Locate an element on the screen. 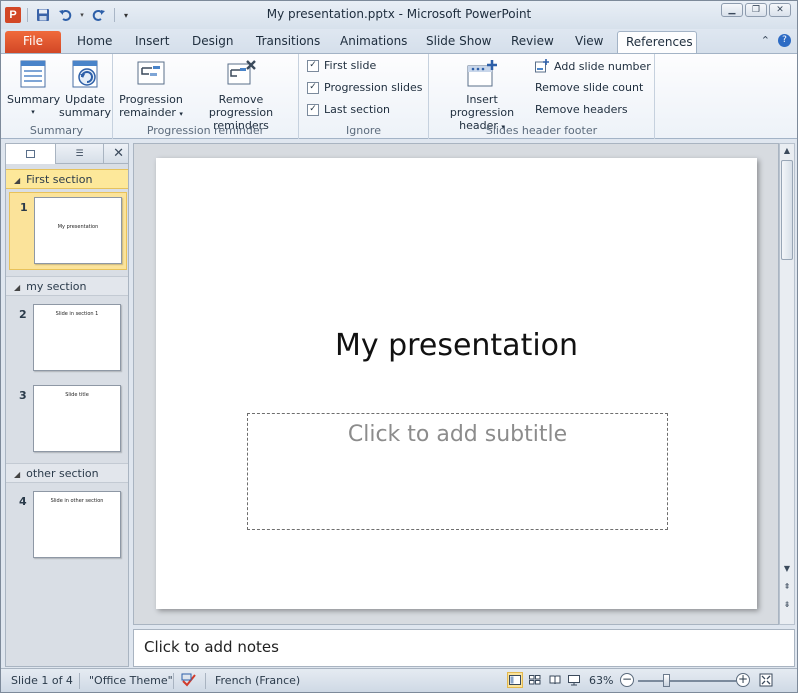  remove-headers-button: Remove headers is located at coordinates (581, 109).